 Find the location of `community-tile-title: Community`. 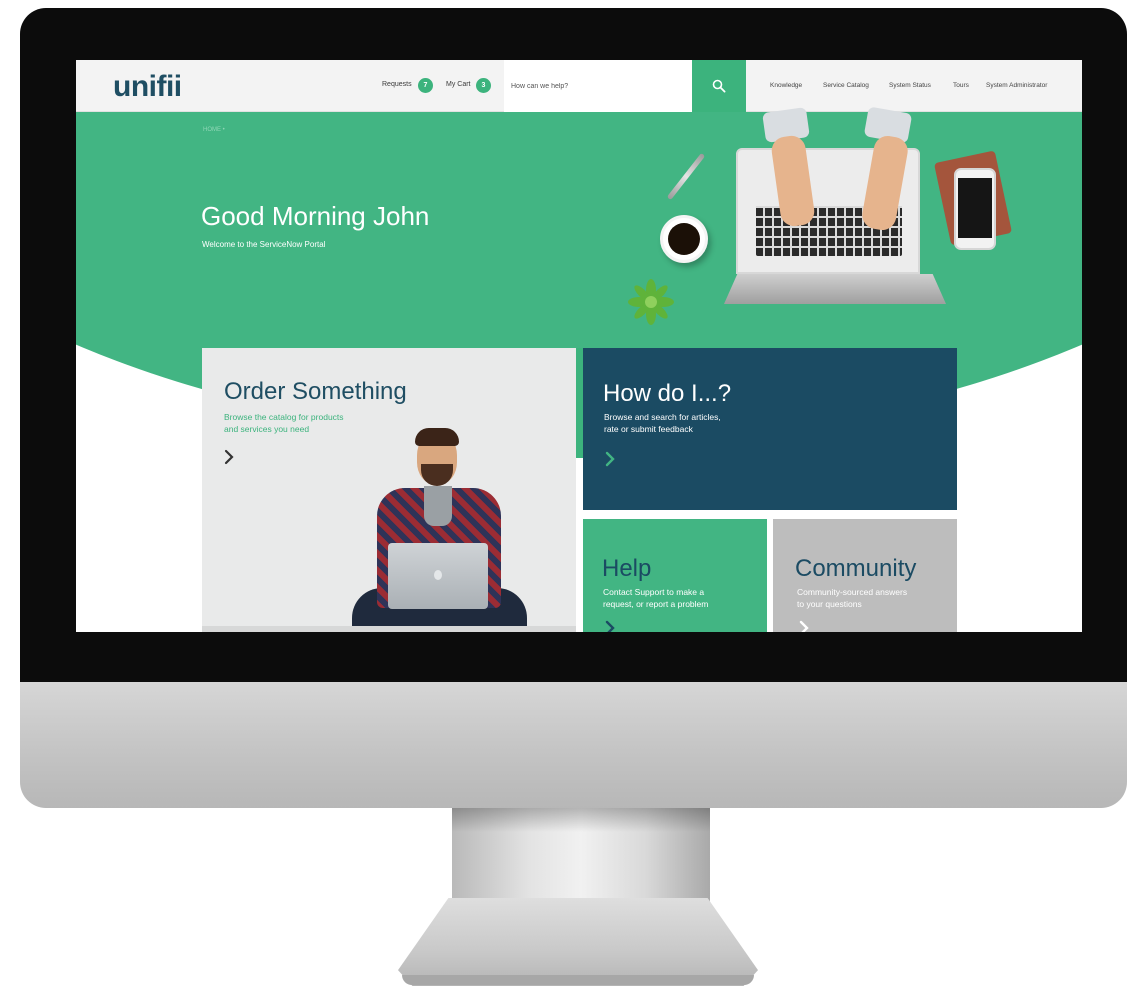

community-tile-title: Community is located at coordinates (856, 568).